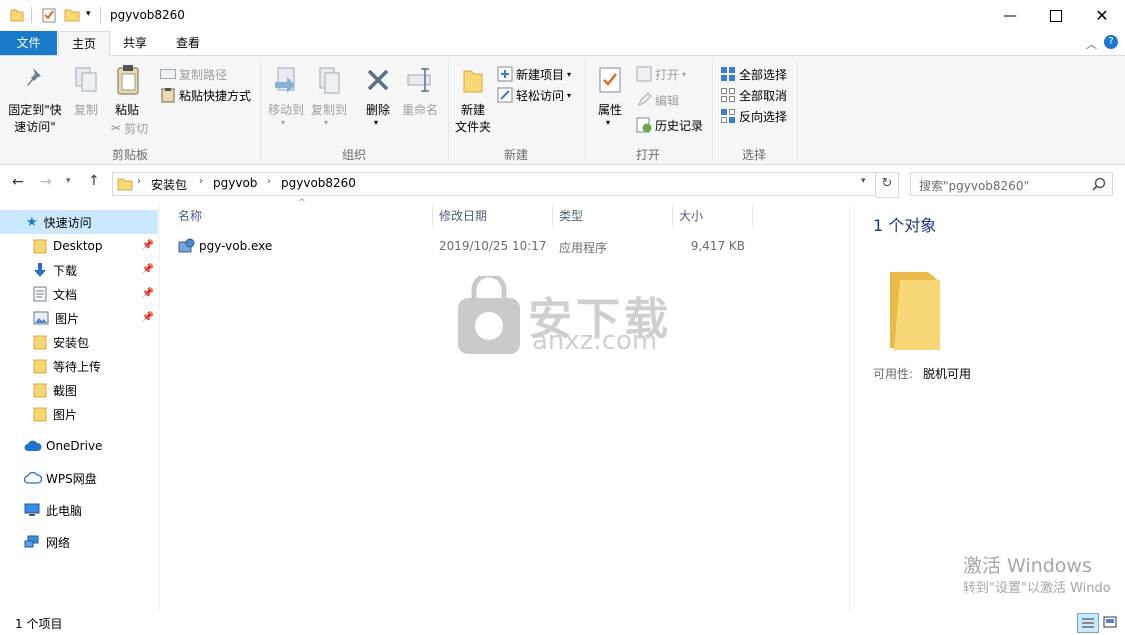 This screenshot has height=635, width=1125. I want to click on select-group-label: 选择, so click(753, 155).